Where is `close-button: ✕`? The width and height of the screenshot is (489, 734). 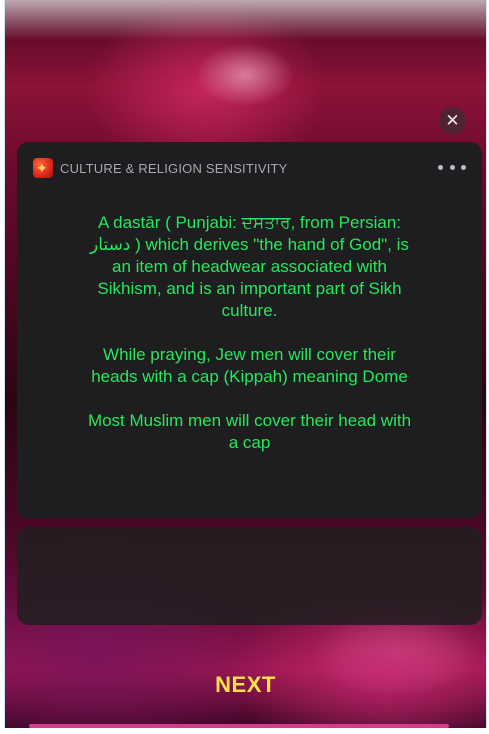 close-button: ✕ is located at coordinates (452, 120).